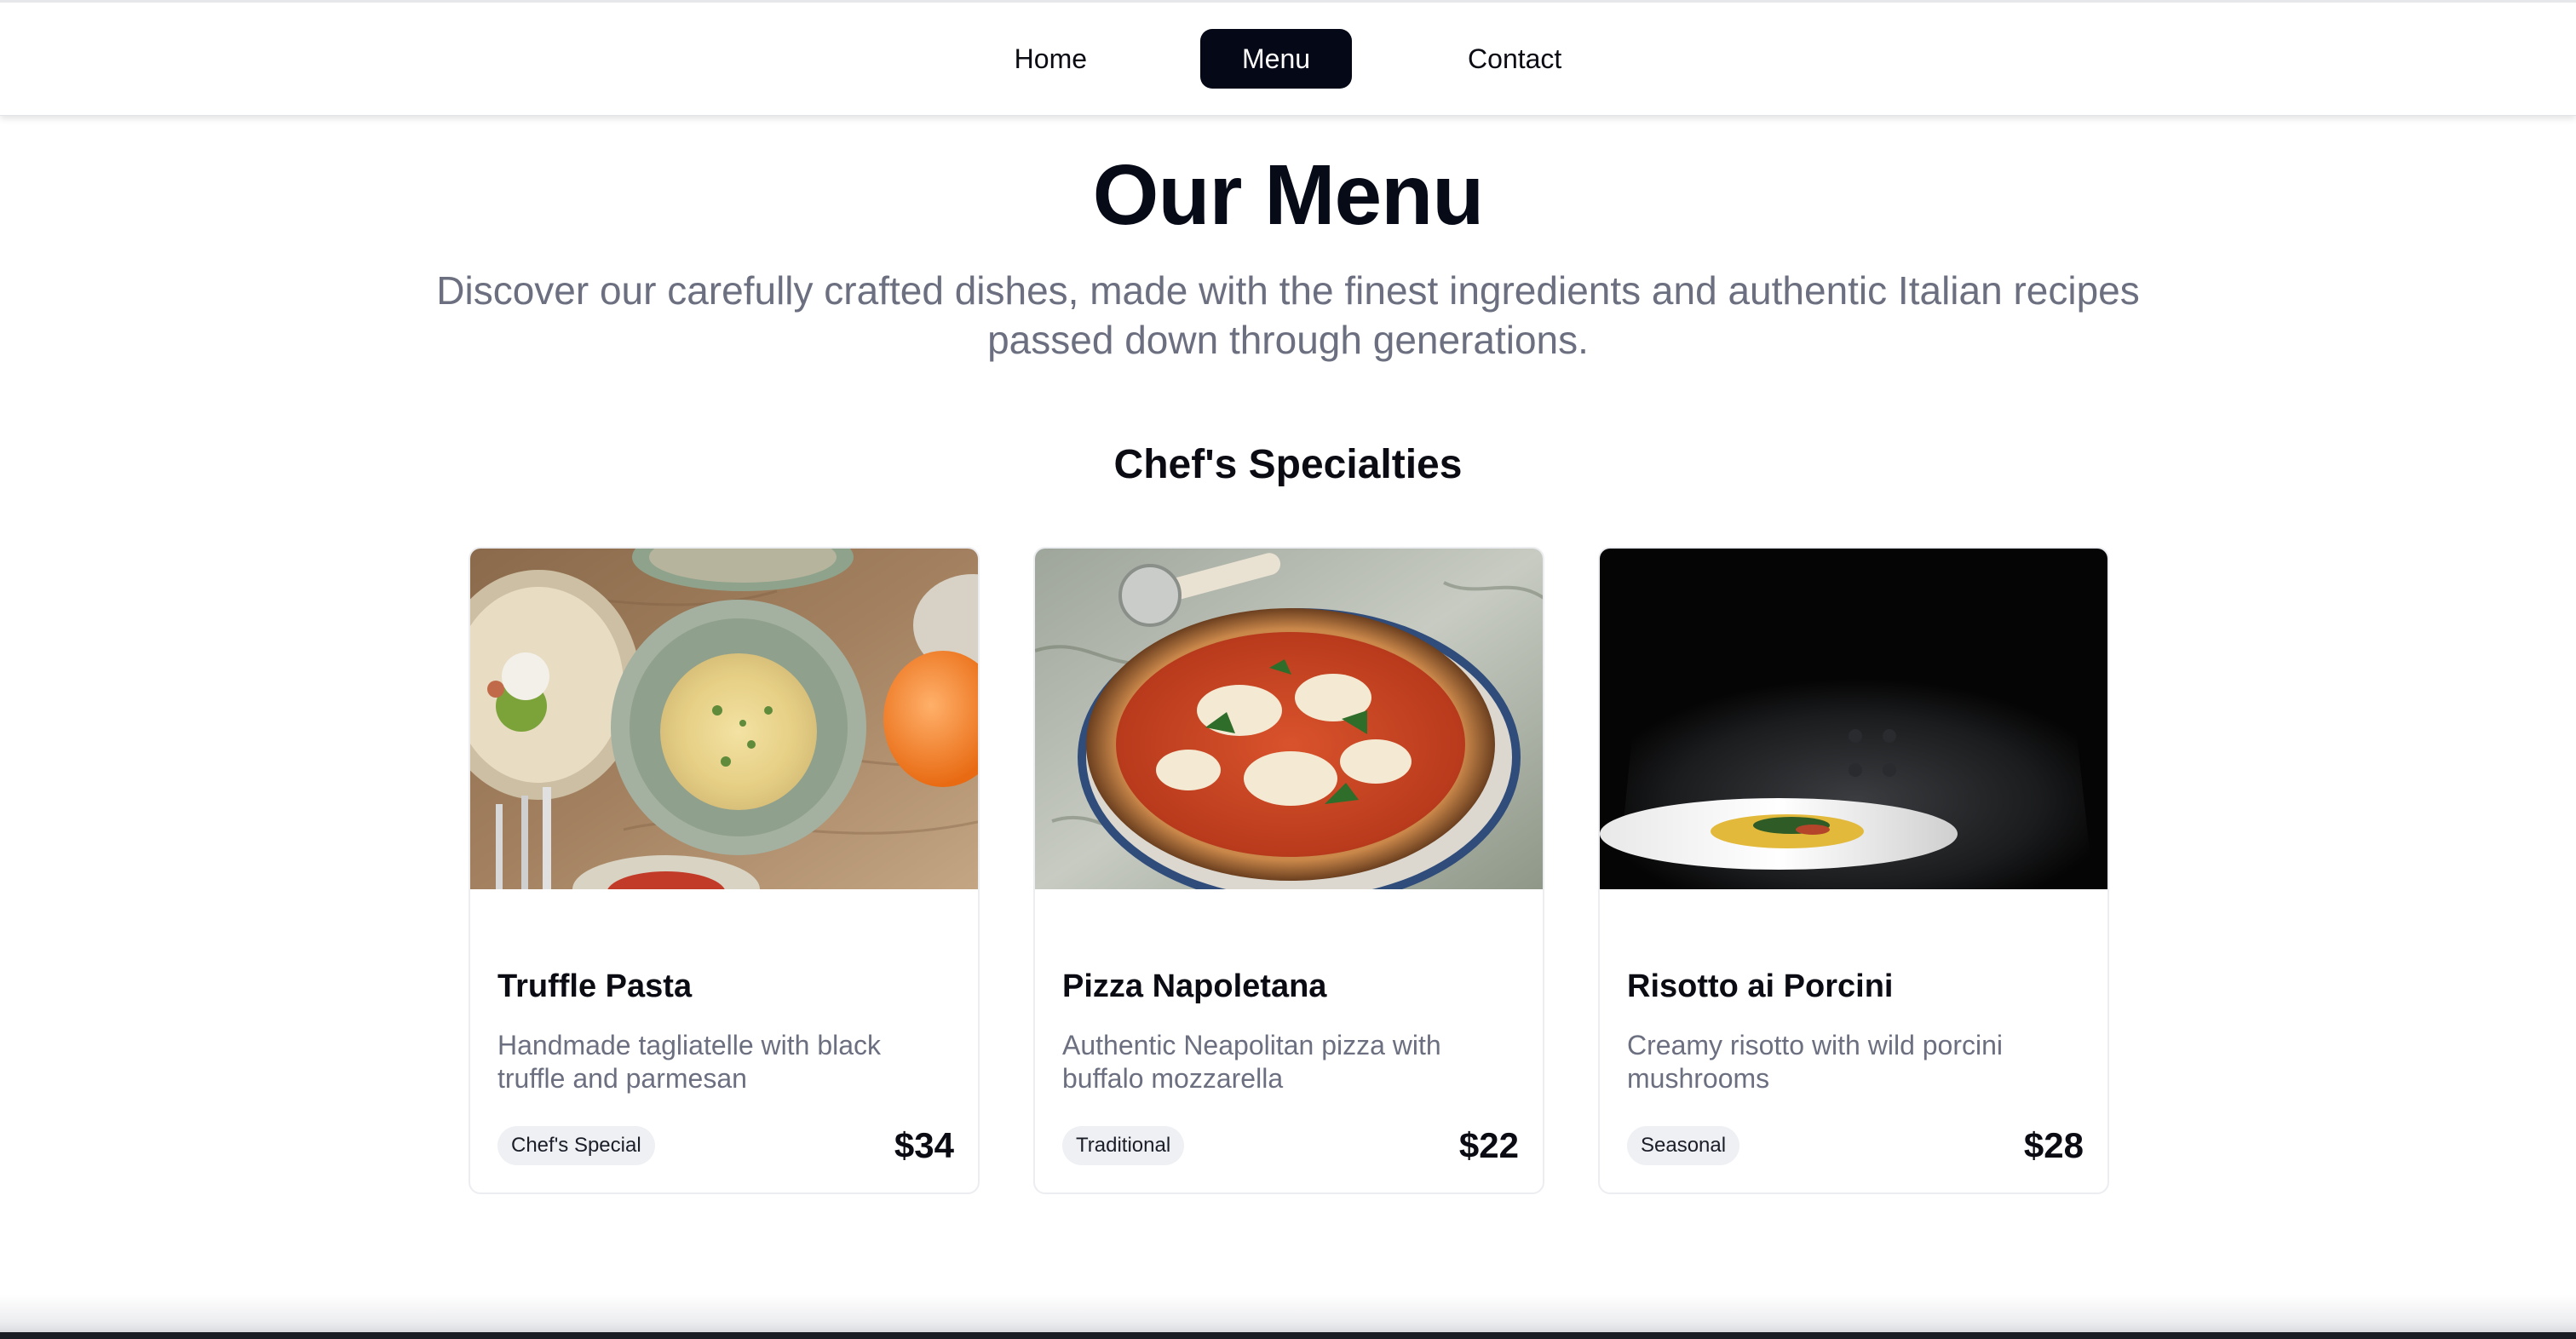 The height and width of the screenshot is (1339, 2576). I want to click on card-footer: Chef's Special $34, so click(726, 1145).